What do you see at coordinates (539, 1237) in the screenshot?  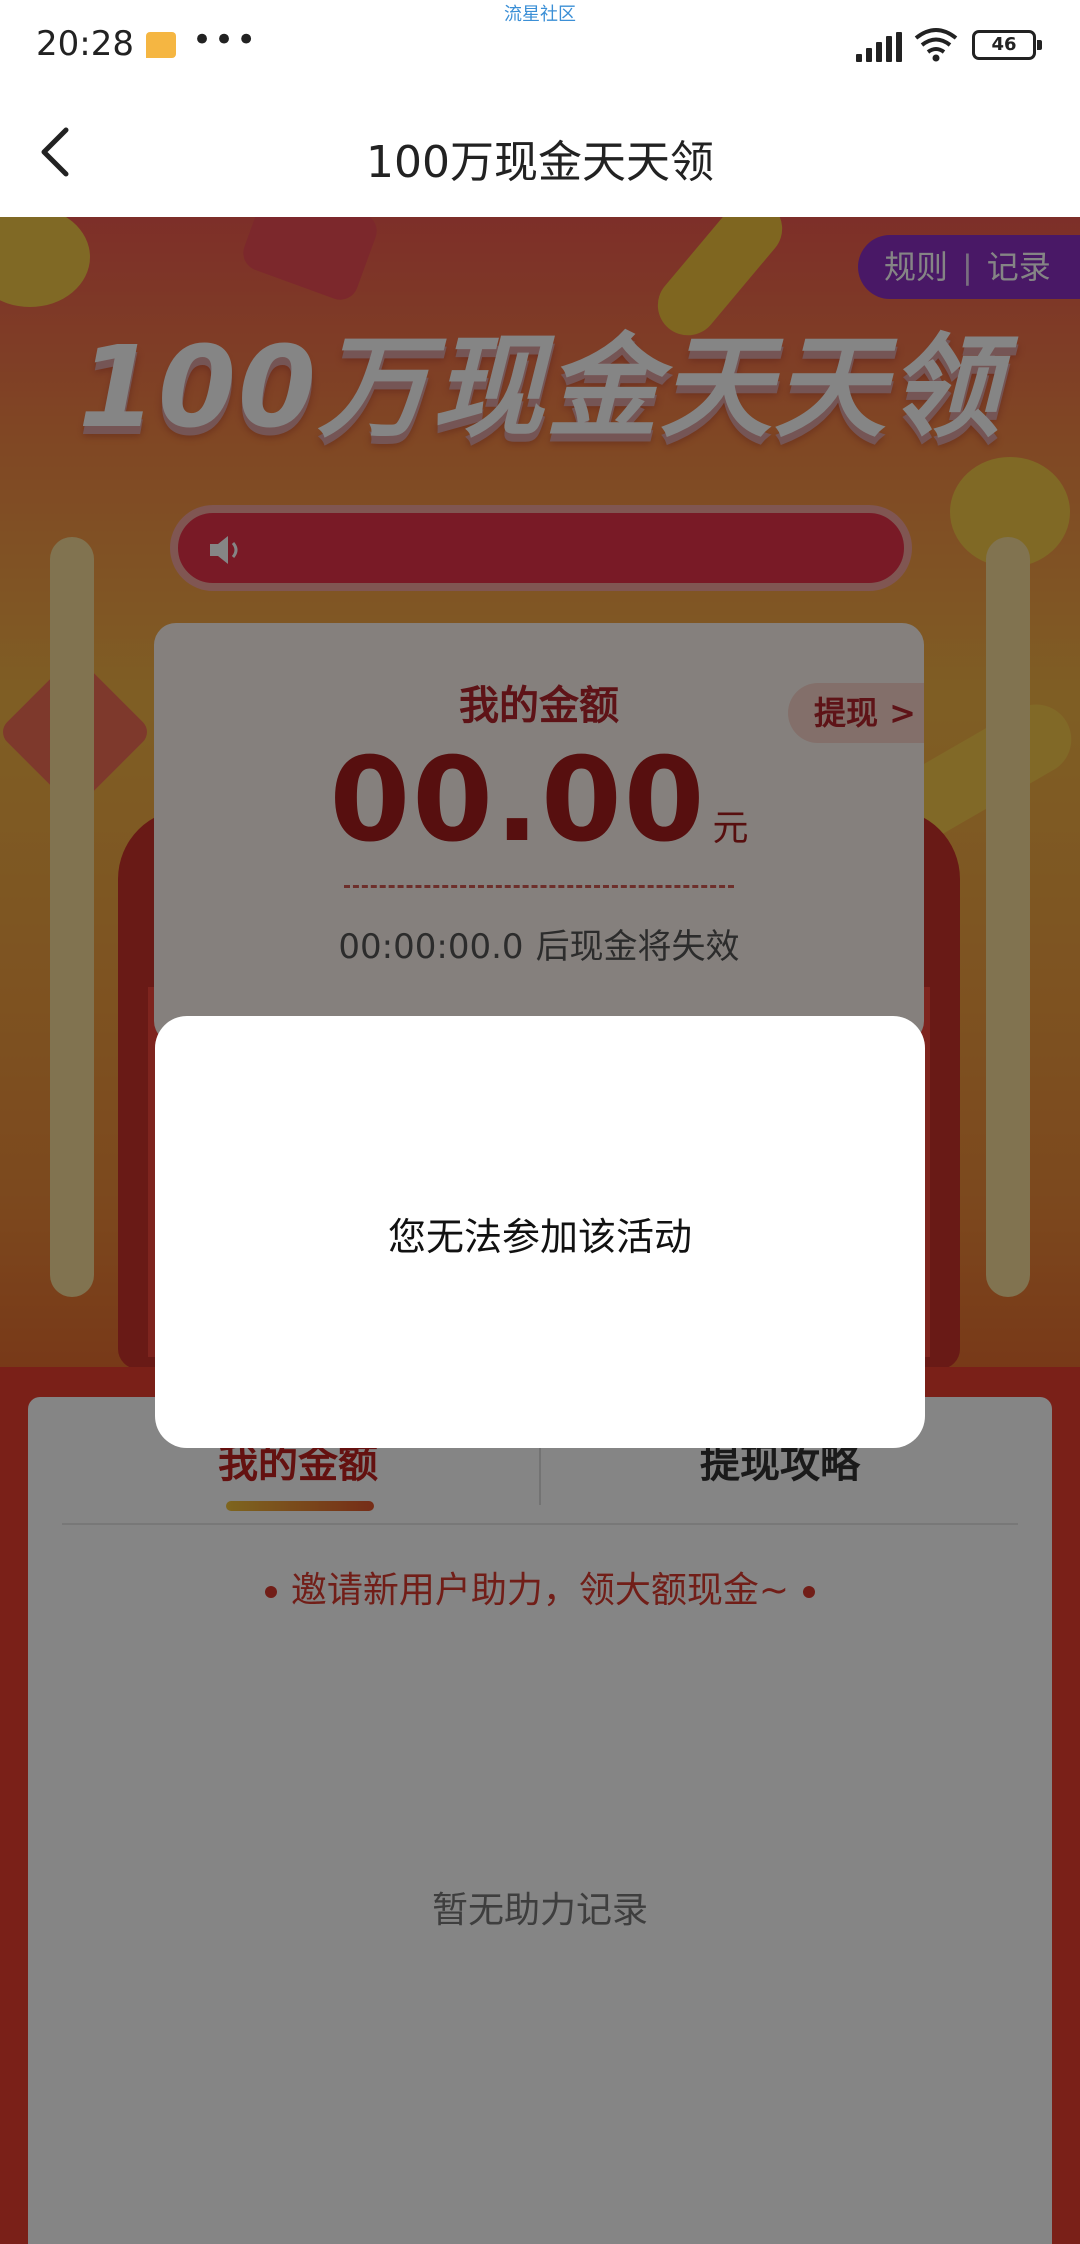 I see `dialog-message: 您无法参加该活动` at bounding box center [539, 1237].